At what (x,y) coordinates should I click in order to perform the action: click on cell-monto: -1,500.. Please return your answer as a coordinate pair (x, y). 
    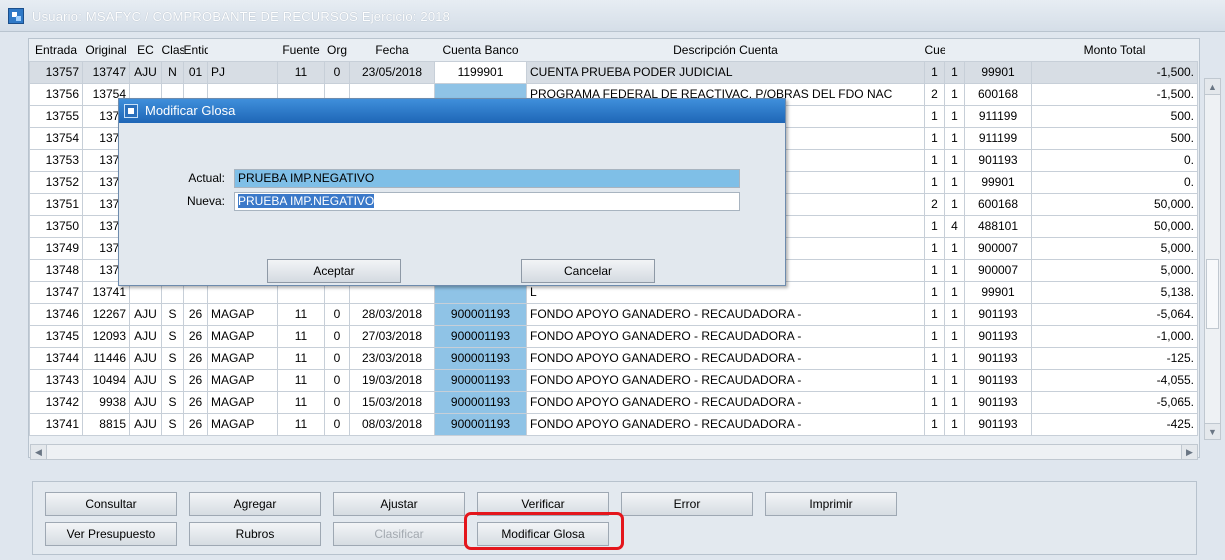
    Looking at the image, I should click on (1114, 94).